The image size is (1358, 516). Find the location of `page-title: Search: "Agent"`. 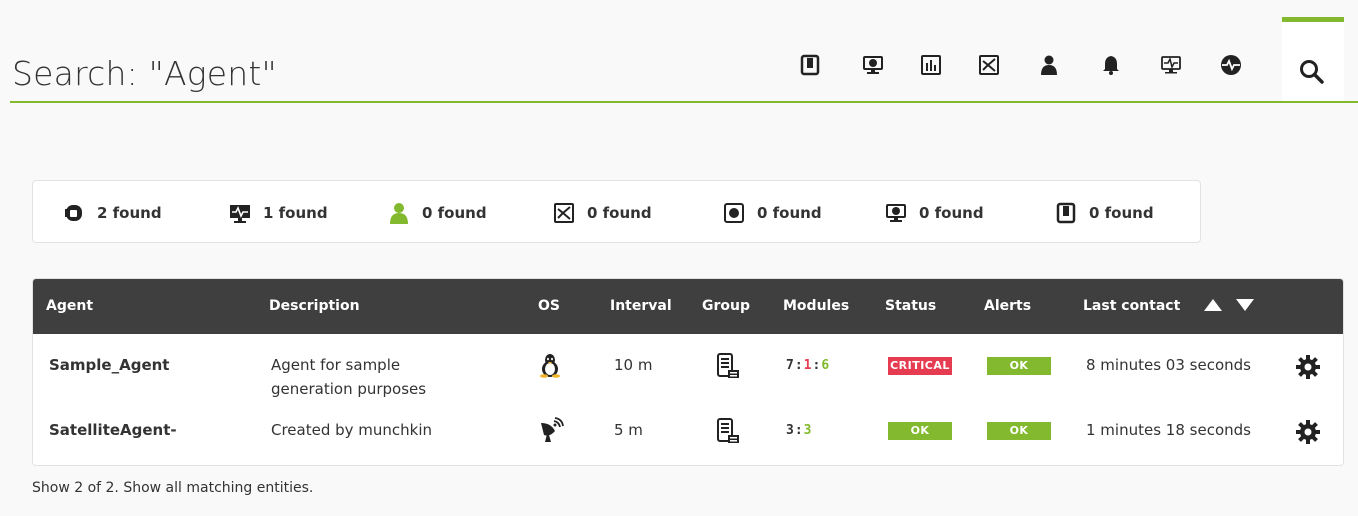

page-title: Search: "Agent" is located at coordinates (144, 73).